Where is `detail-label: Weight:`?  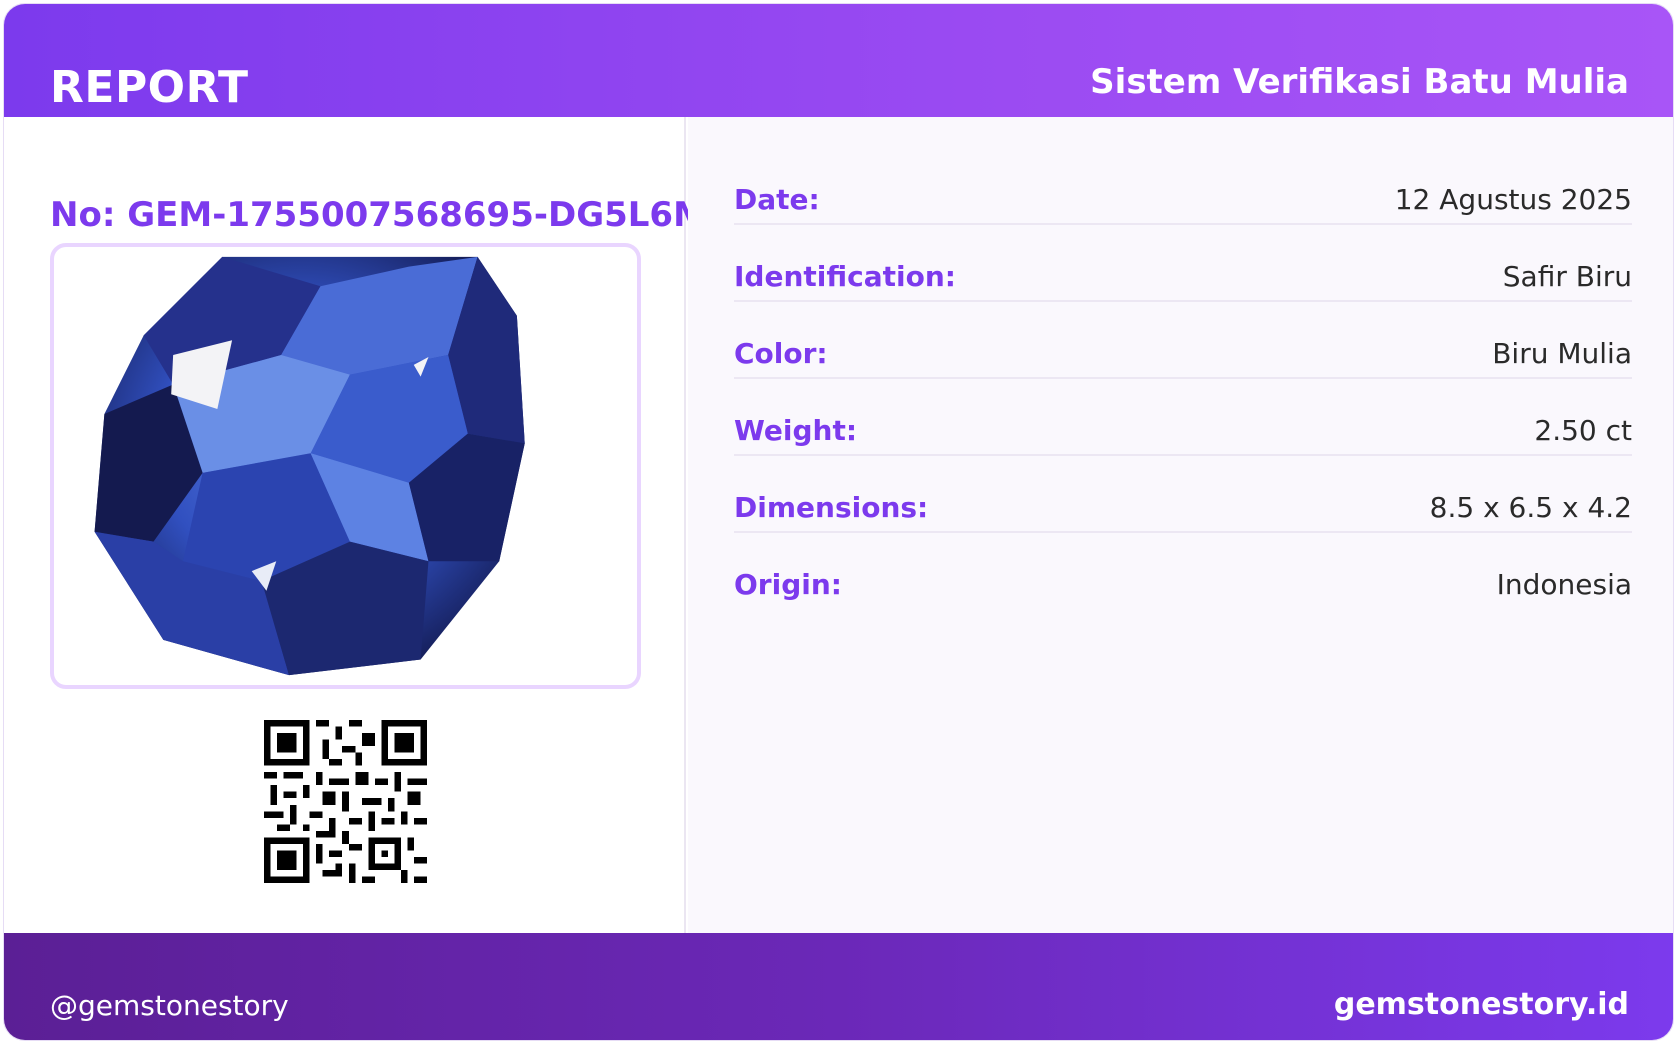 detail-label: Weight: is located at coordinates (796, 430).